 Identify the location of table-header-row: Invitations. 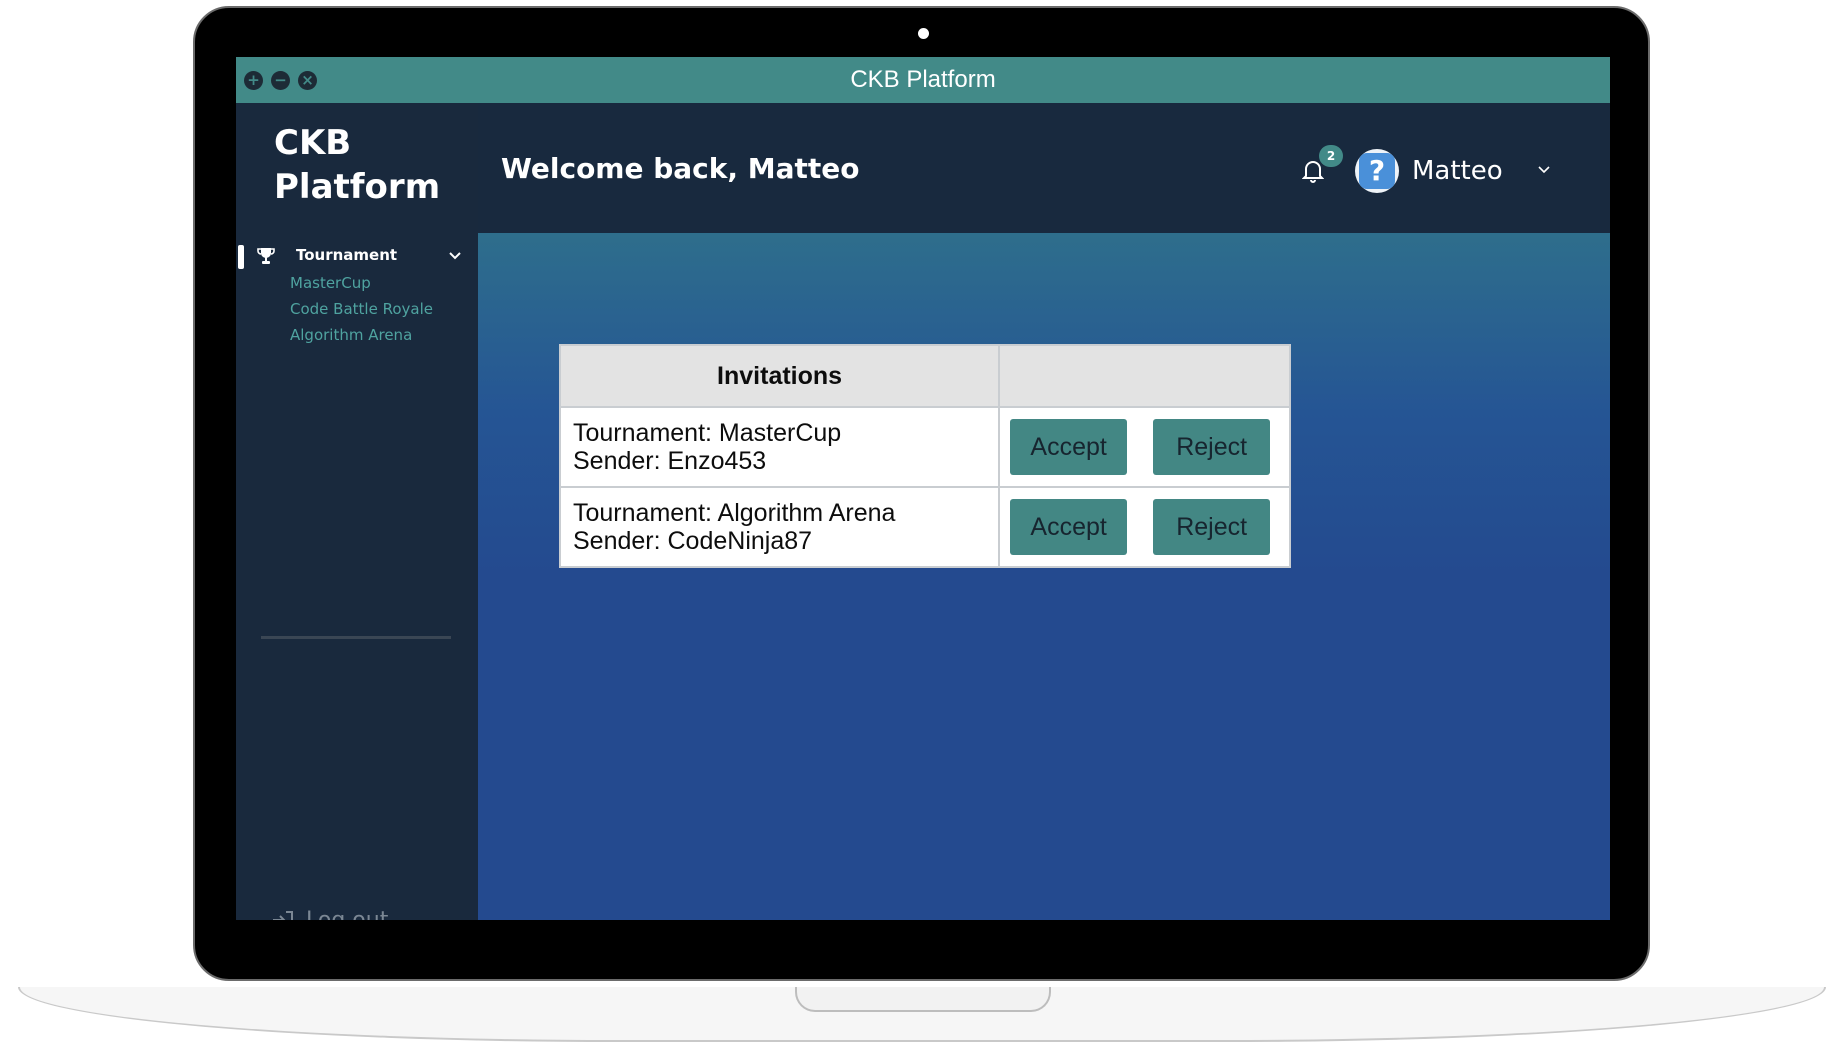
(924, 376).